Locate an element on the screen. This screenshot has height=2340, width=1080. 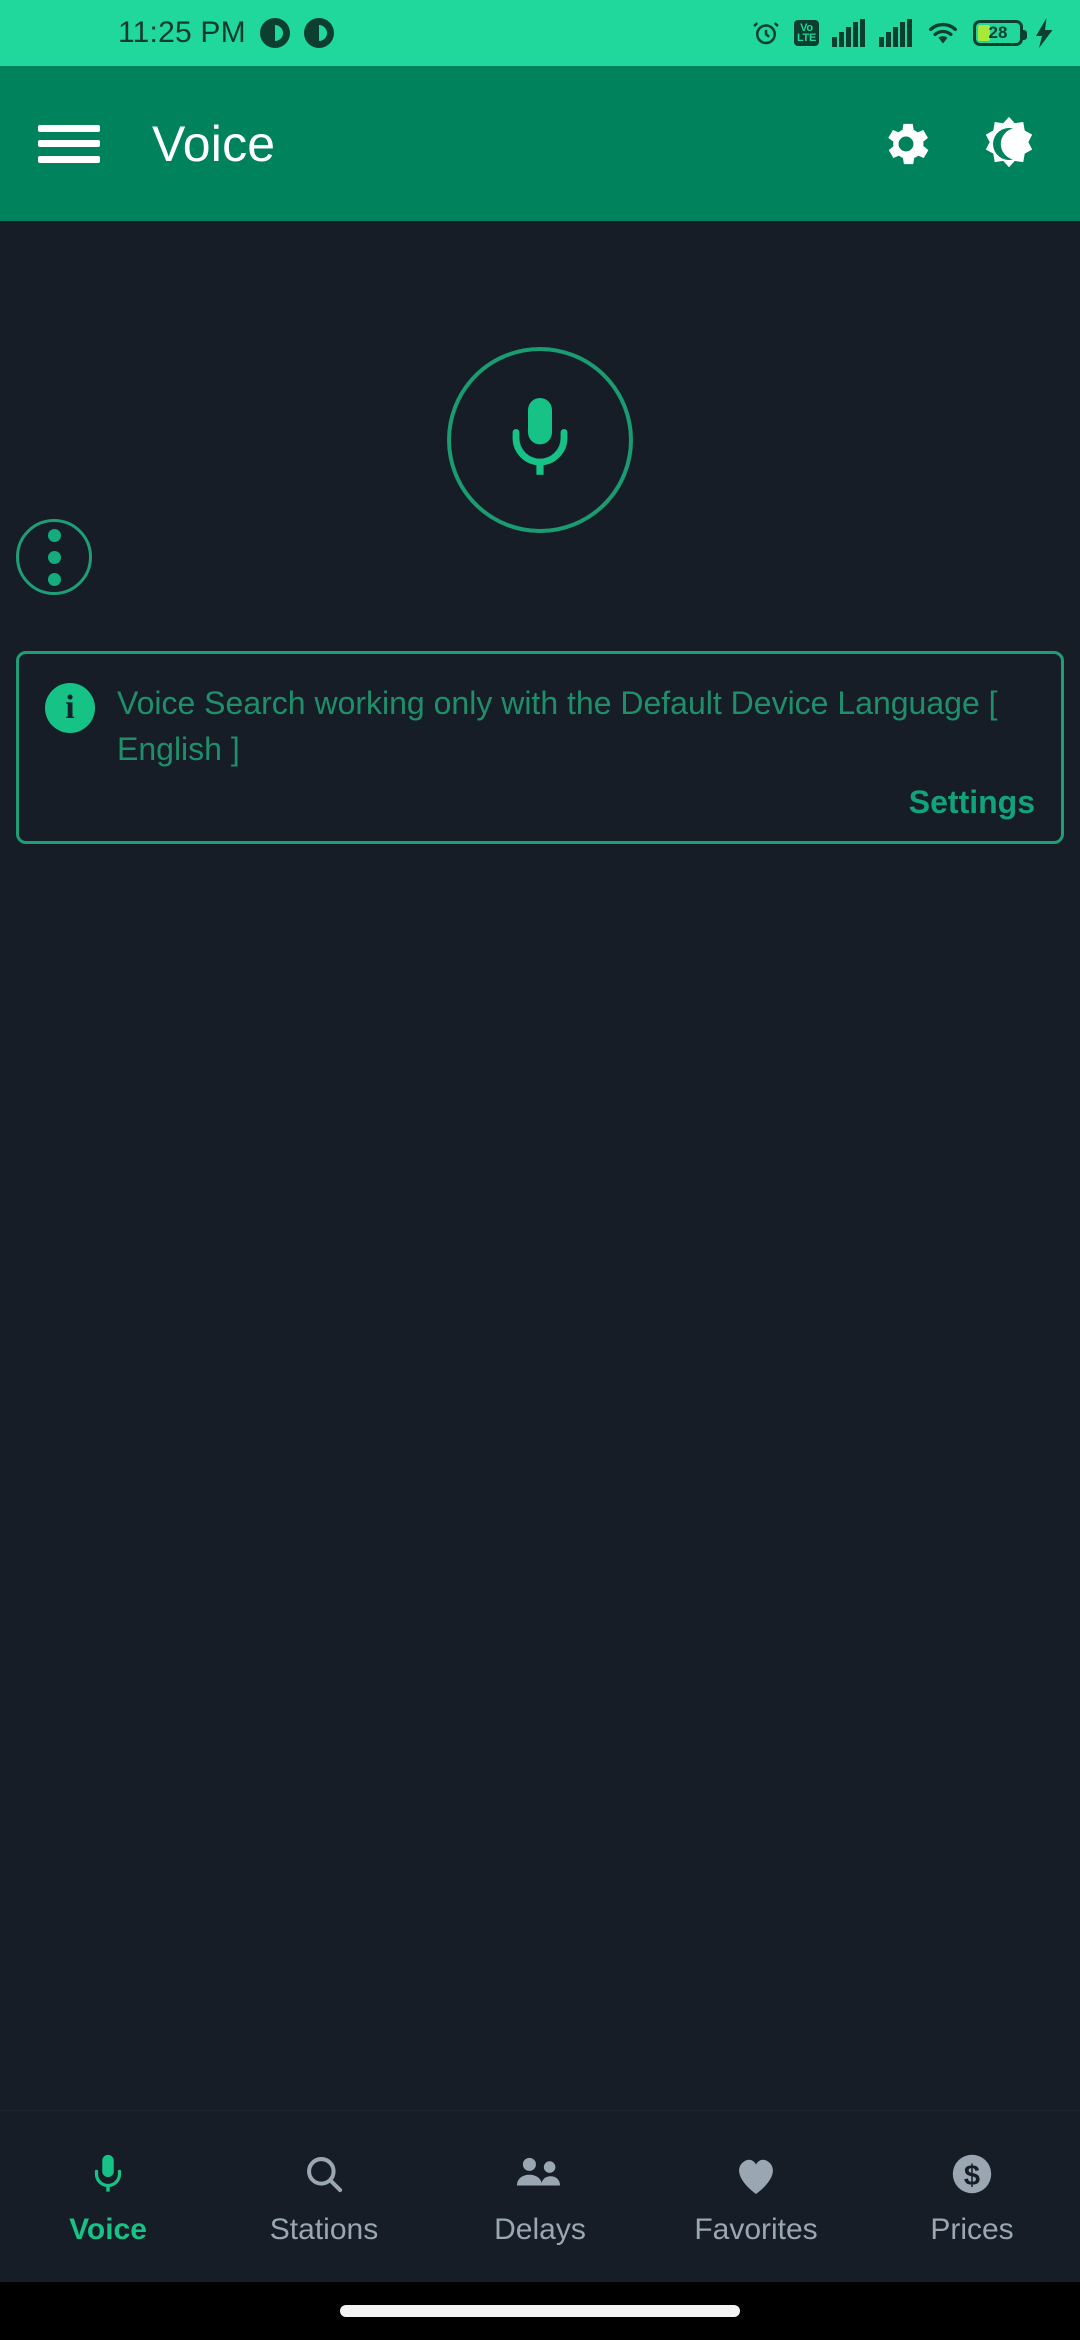
wifi-icon is located at coordinates (943, 33).